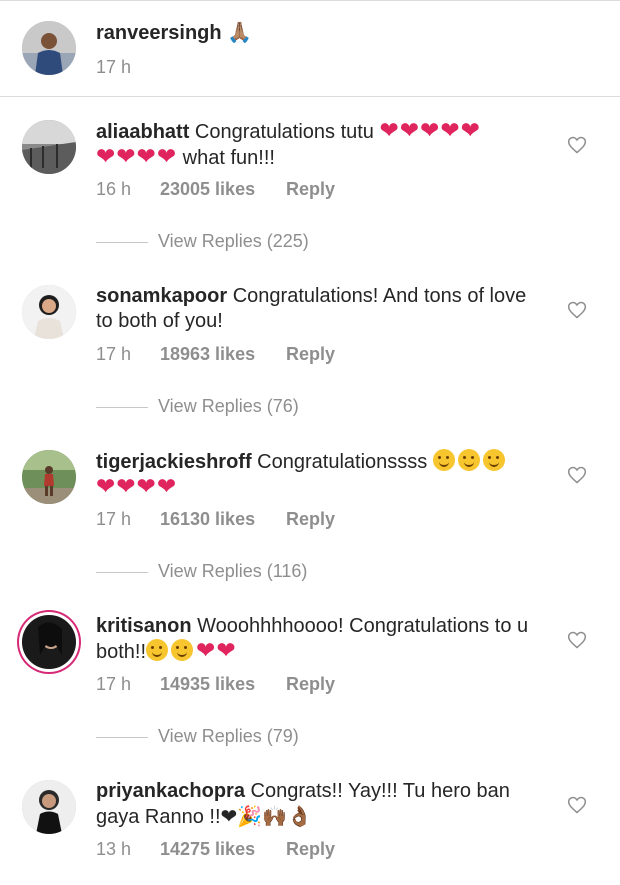 Image resolution: width=620 pixels, height=885 pixels. I want to click on comment-body-line1: Congratulationssss, so click(342, 462).